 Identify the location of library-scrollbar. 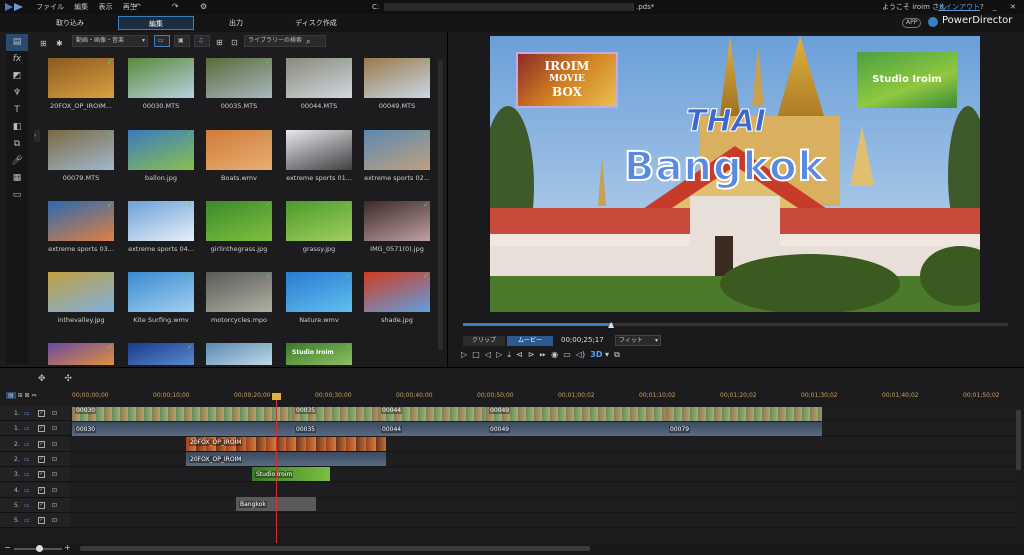
(440, 205).